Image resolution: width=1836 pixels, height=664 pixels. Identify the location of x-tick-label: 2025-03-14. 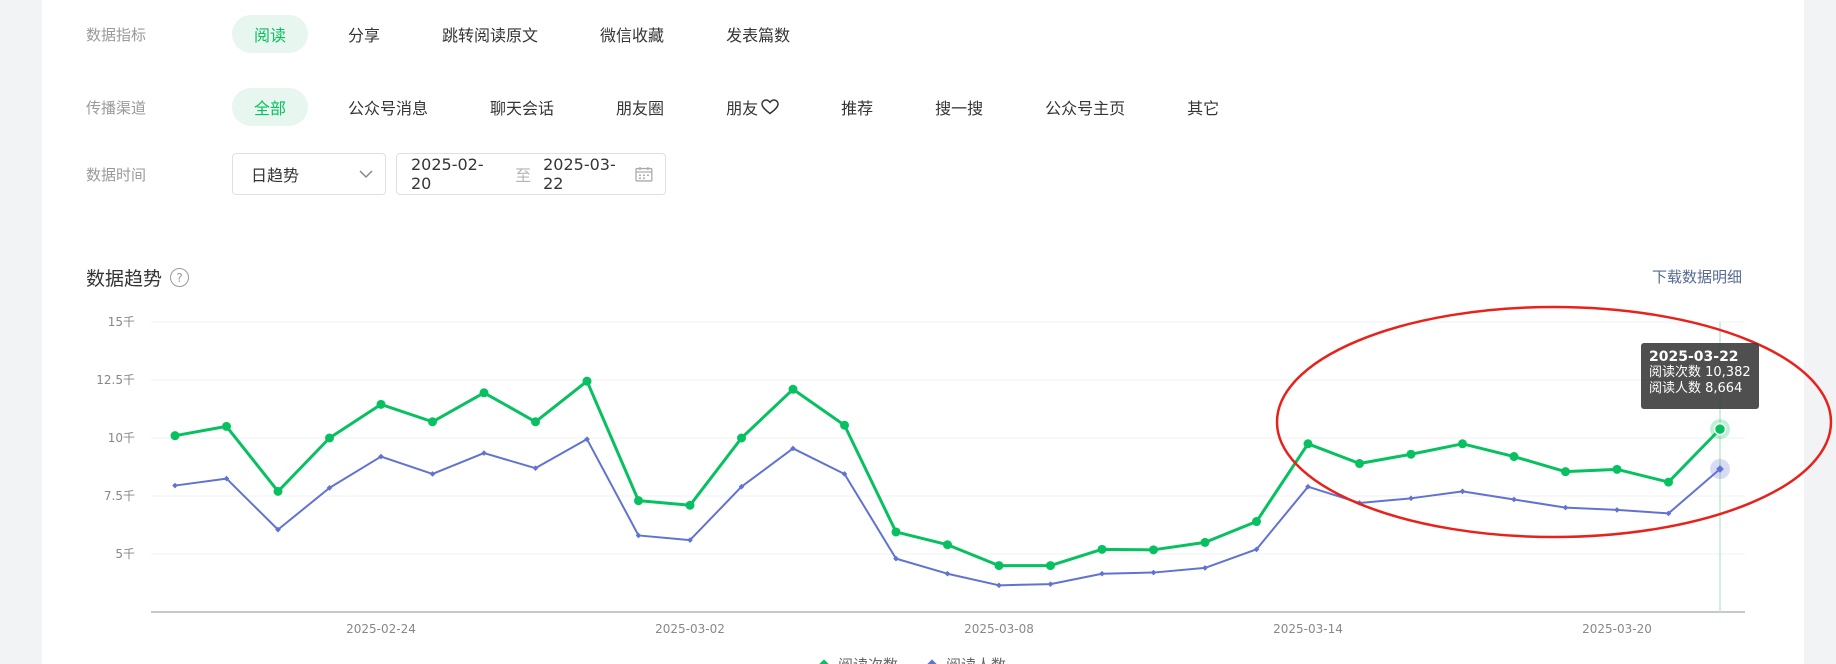
(1308, 629).